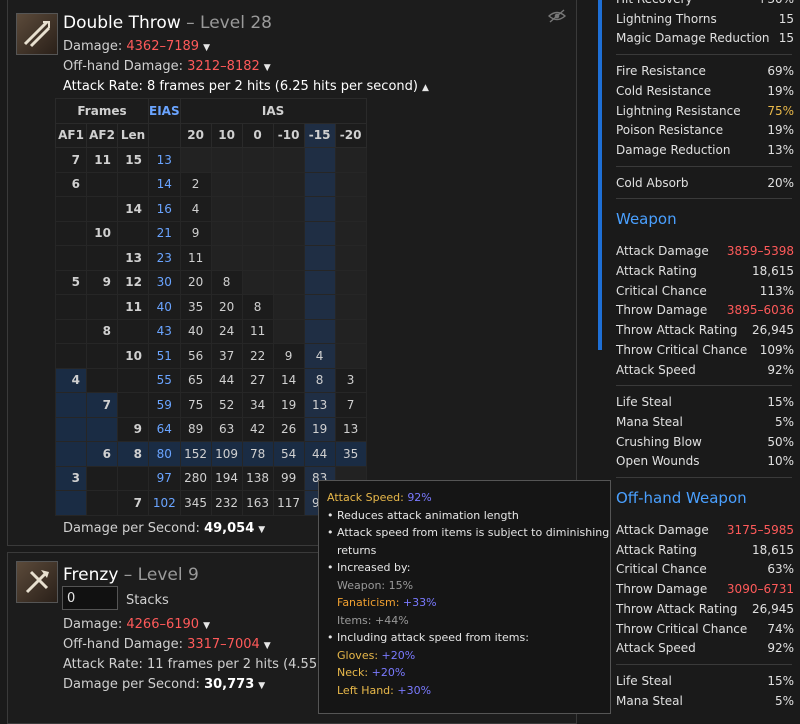 The width and height of the screenshot is (800, 724). I want to click on table-row: 7 11 15 13, so click(211, 160).